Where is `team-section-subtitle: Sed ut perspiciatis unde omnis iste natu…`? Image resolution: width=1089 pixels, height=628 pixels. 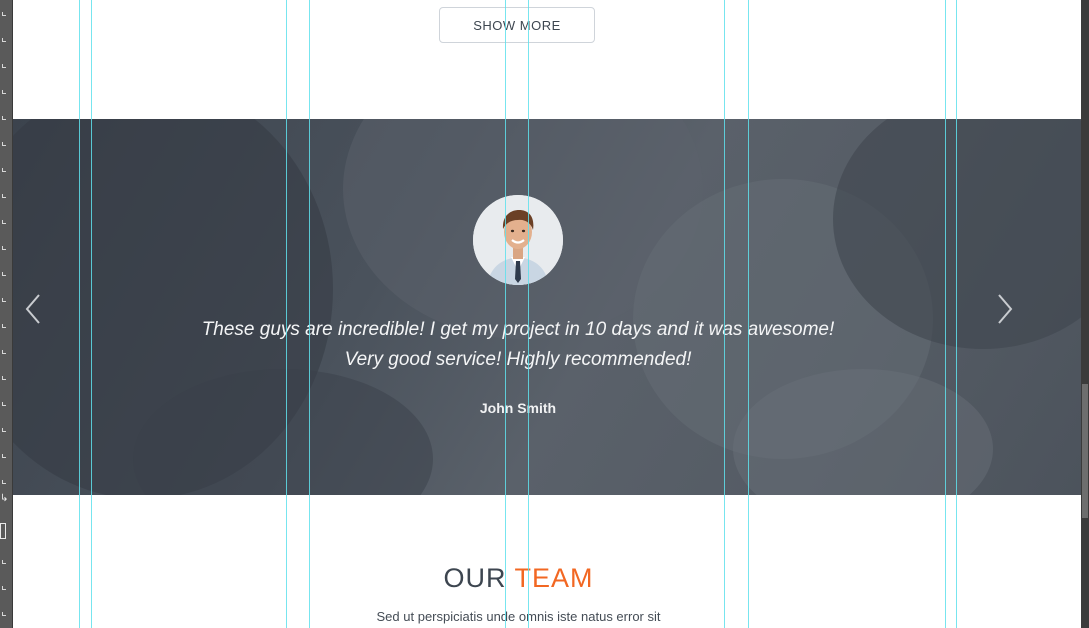 team-section-subtitle: Sed ut perspiciatis unde omnis iste natu… is located at coordinates (518, 616).